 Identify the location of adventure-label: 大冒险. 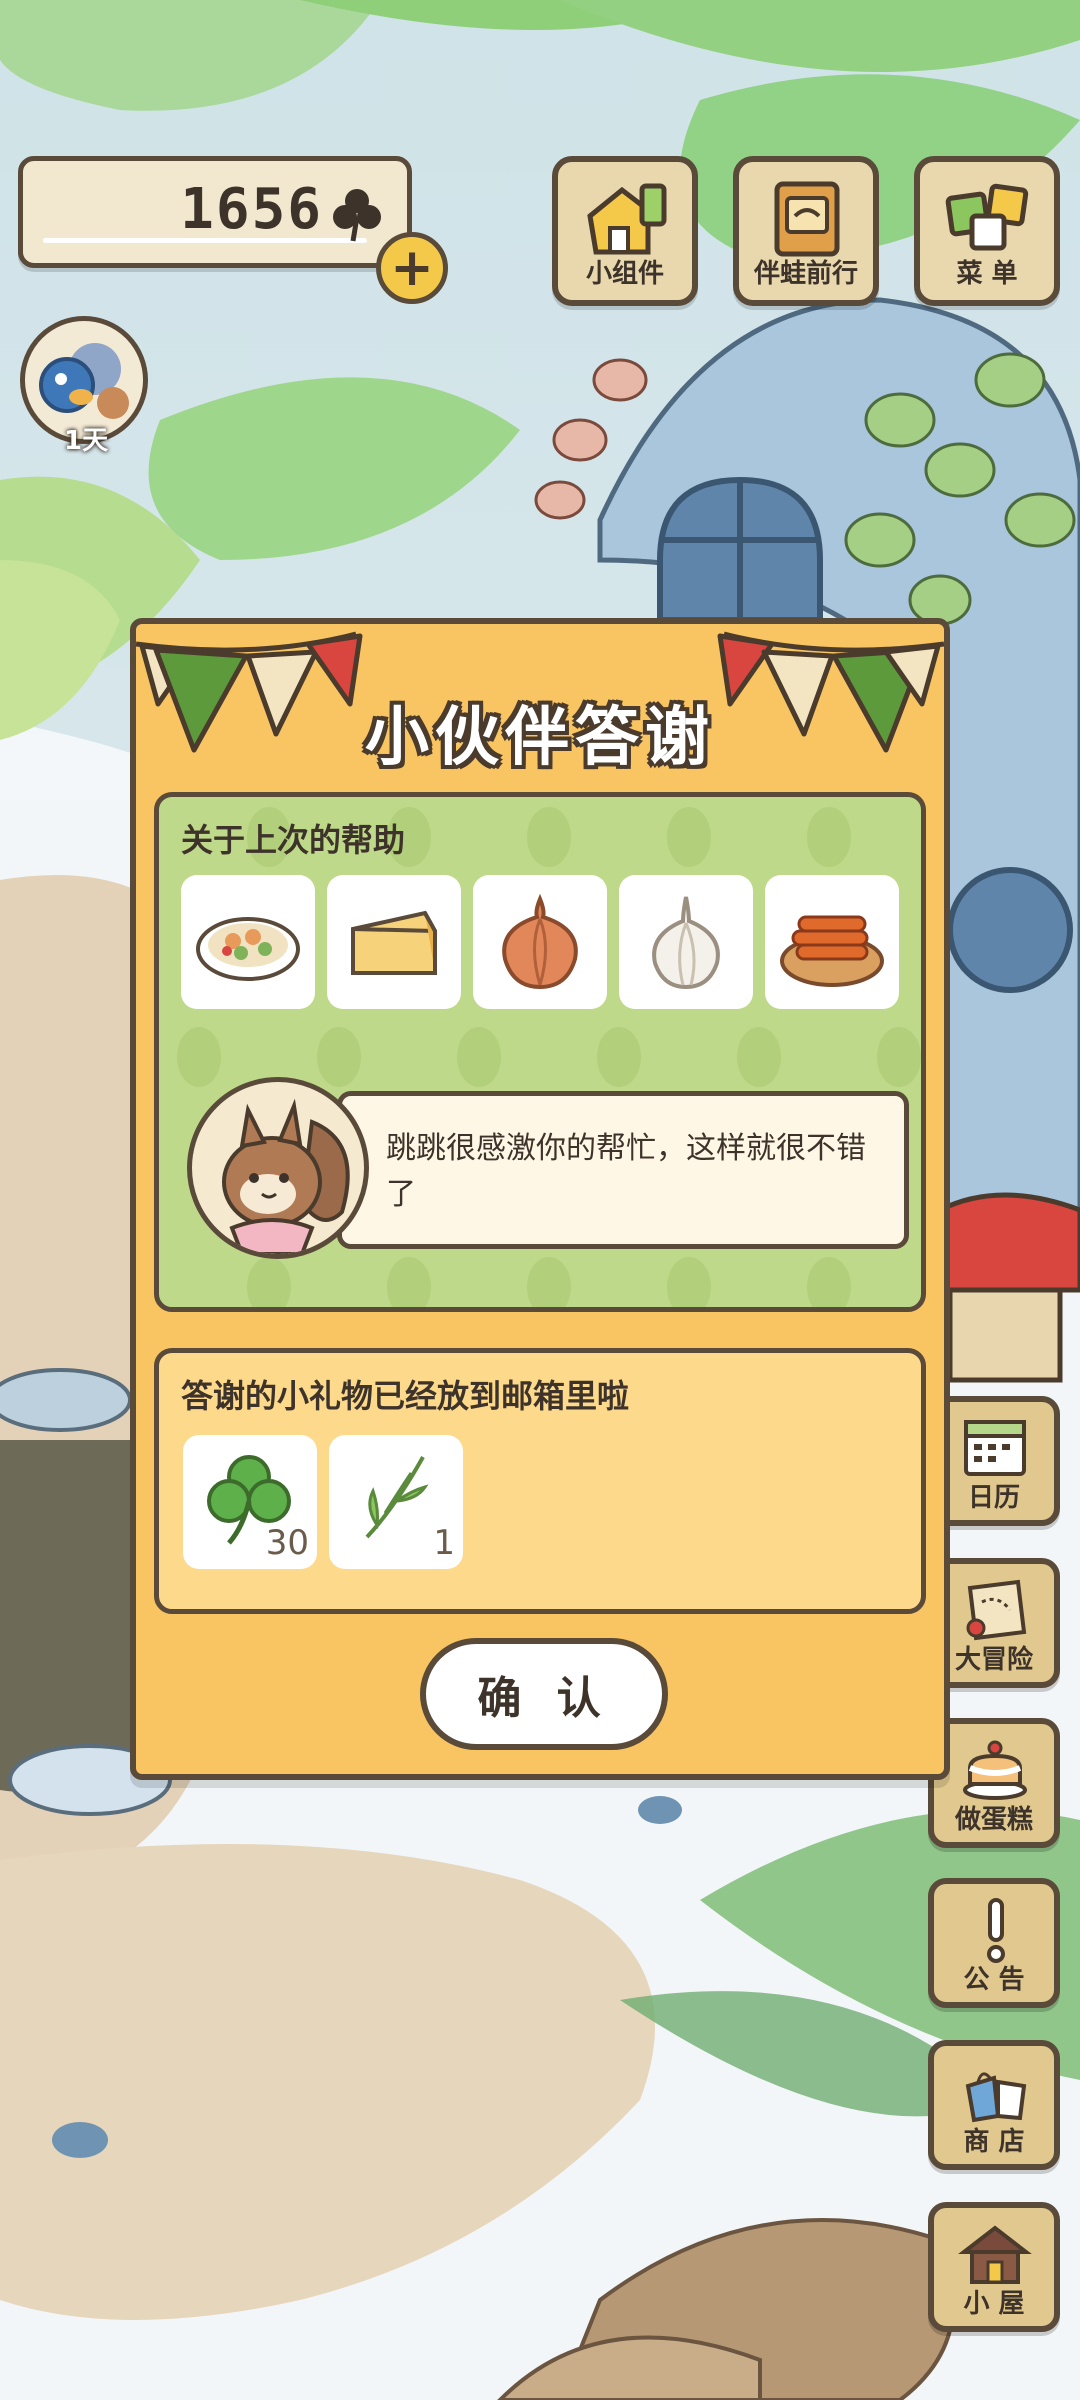
(993, 1660).